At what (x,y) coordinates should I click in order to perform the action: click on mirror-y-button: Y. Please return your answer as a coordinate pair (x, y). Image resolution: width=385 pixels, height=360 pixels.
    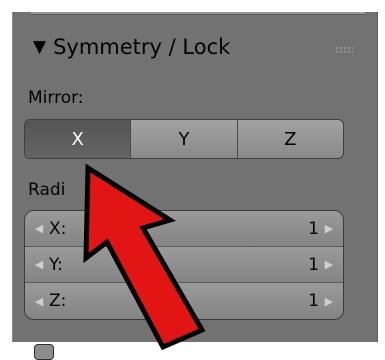
    Looking at the image, I should click on (184, 139).